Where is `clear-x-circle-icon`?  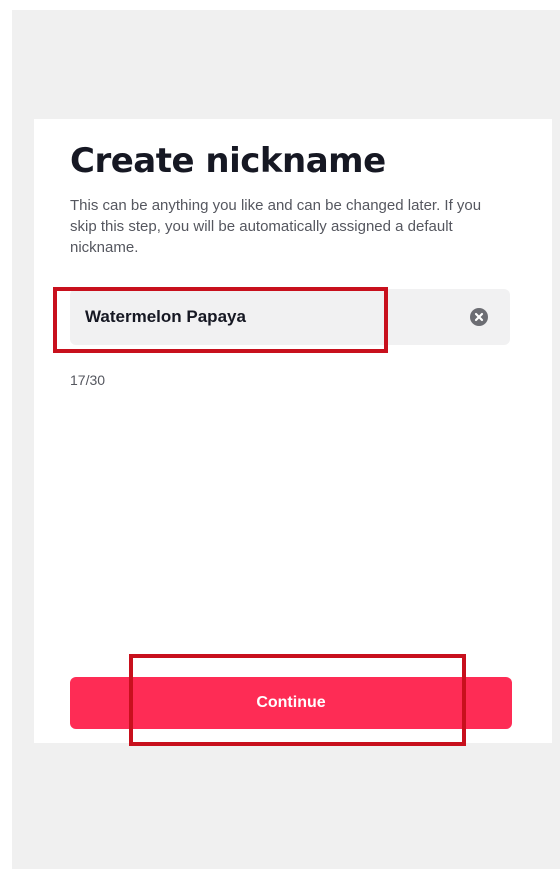
clear-x-circle-icon is located at coordinates (479, 317).